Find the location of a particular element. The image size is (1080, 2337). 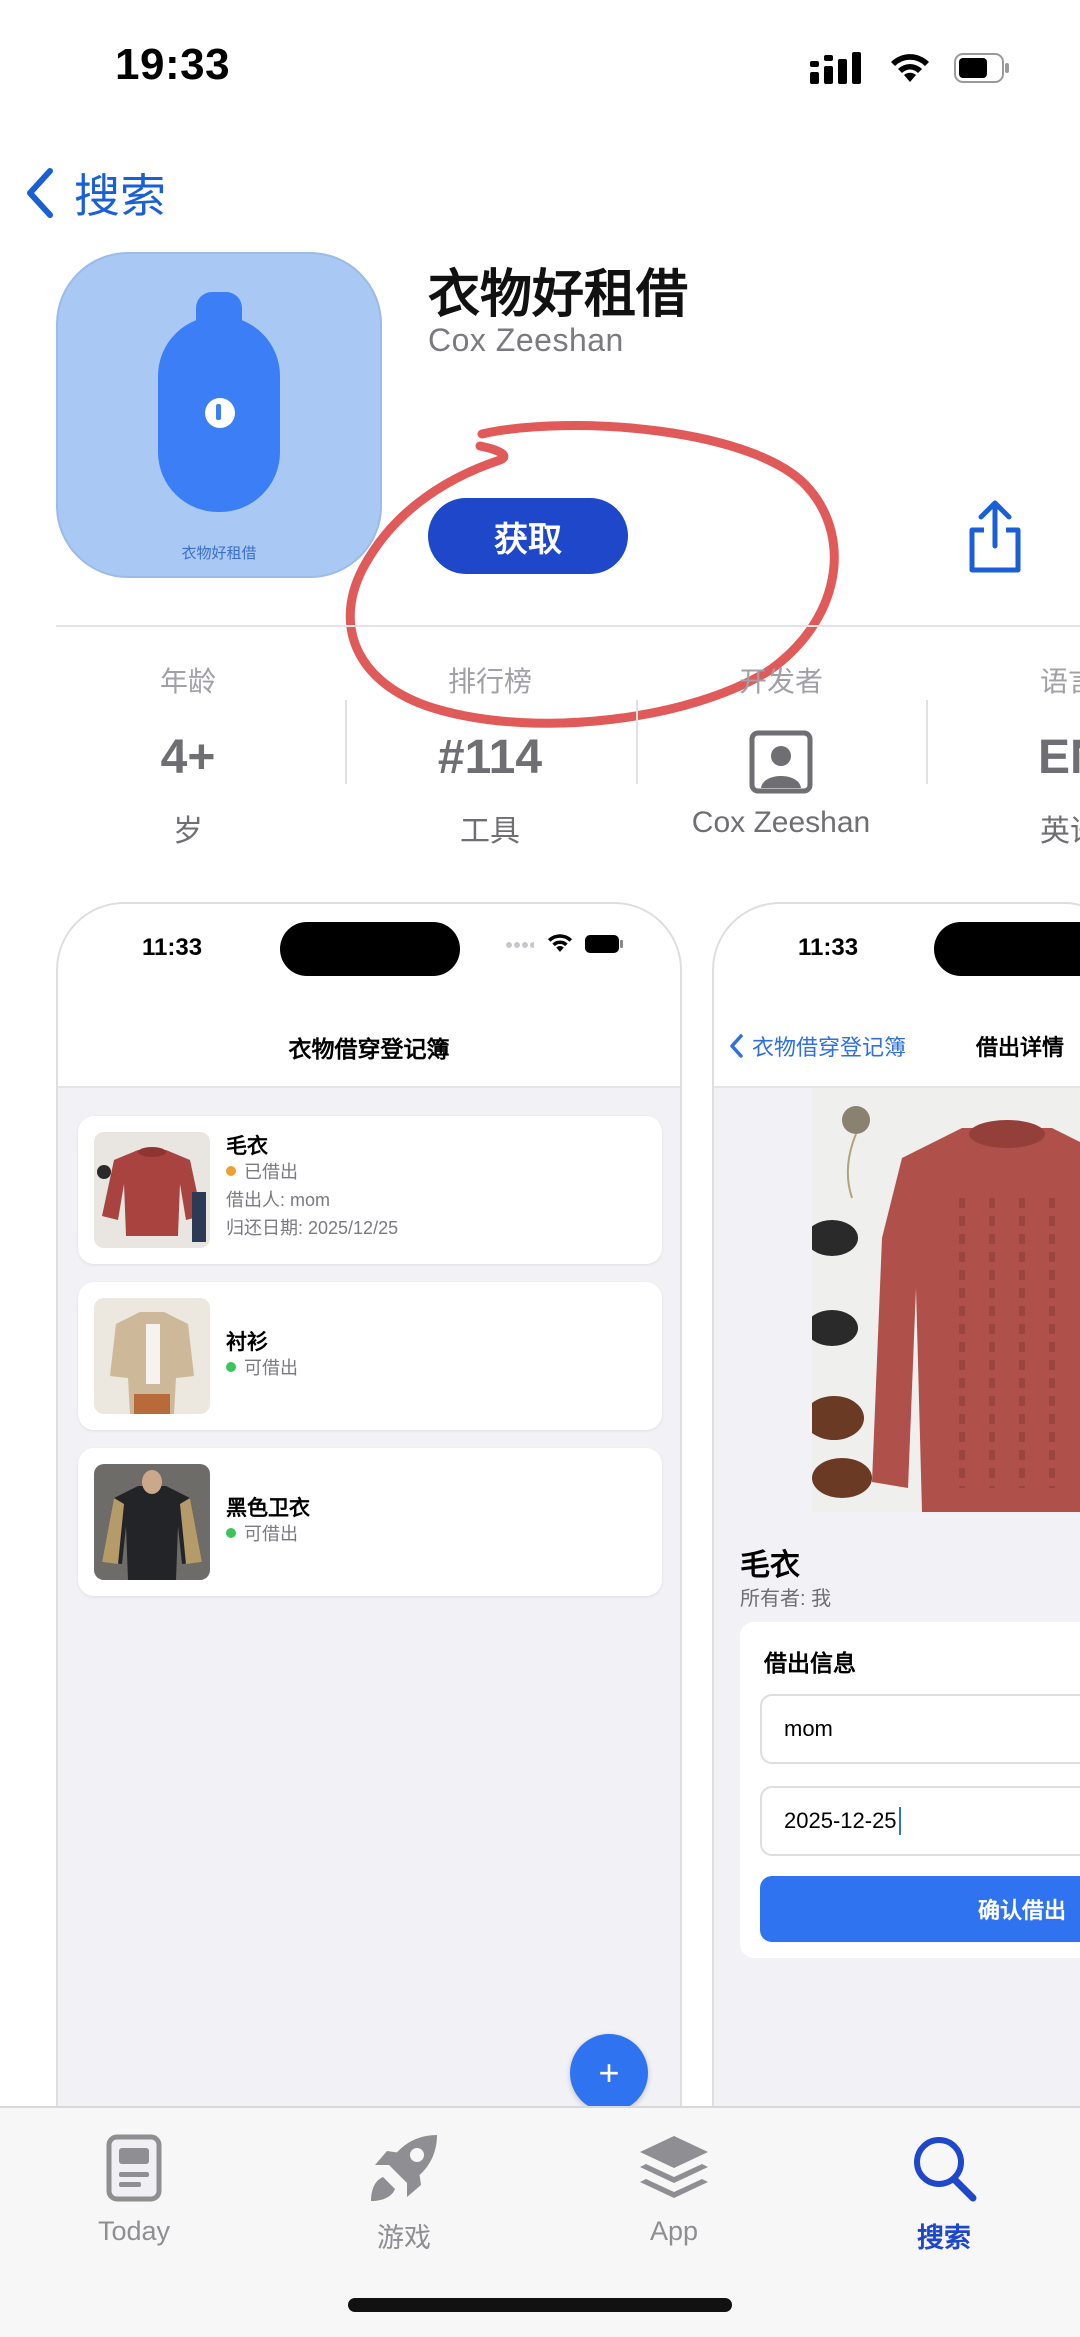

back-button: 搜索 is located at coordinates (94, 193).